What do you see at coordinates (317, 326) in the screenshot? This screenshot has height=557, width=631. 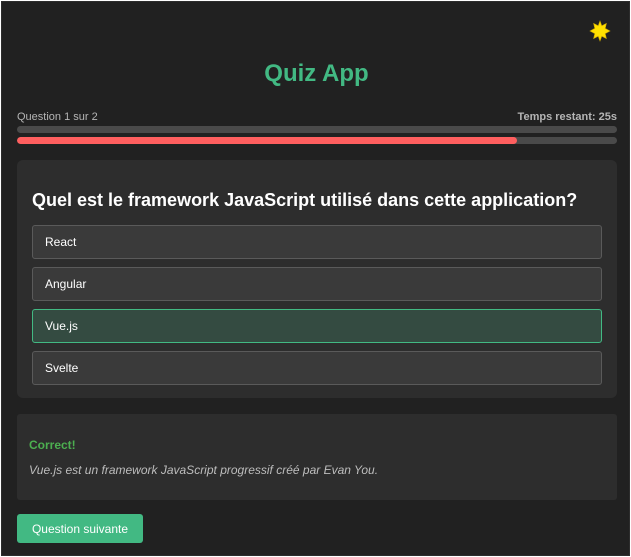 I see `answer-option-vuejs: Vue.js` at bounding box center [317, 326].